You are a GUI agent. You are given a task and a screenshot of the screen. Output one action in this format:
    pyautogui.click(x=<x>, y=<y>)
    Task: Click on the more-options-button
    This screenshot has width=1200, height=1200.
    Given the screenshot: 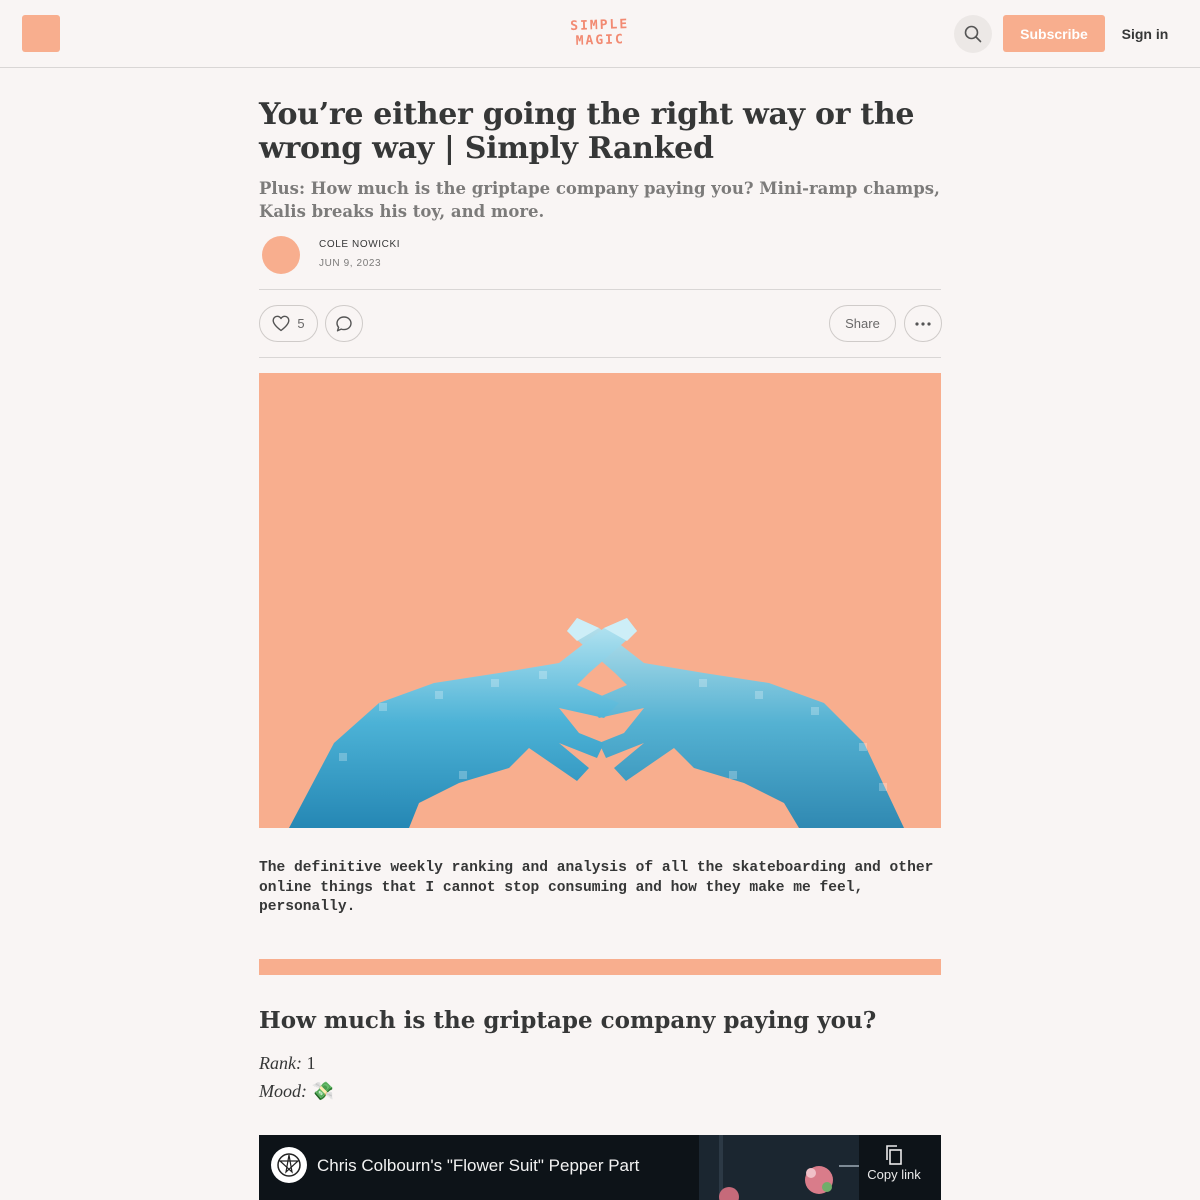 What is the action you would take?
    pyautogui.click(x=923, y=323)
    